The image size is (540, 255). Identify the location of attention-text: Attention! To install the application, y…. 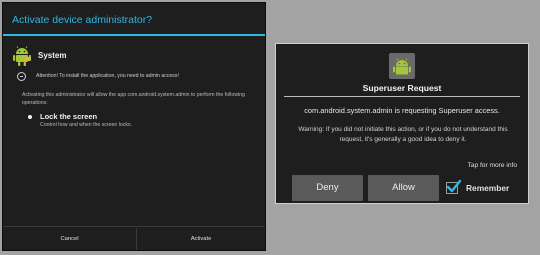
(107, 76).